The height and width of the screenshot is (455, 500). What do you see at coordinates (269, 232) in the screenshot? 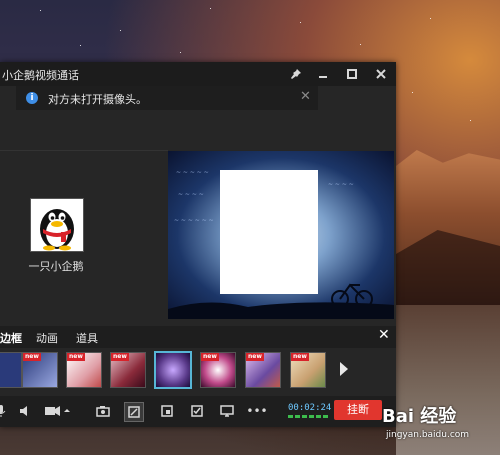
I see `video-blank-area` at bounding box center [269, 232].